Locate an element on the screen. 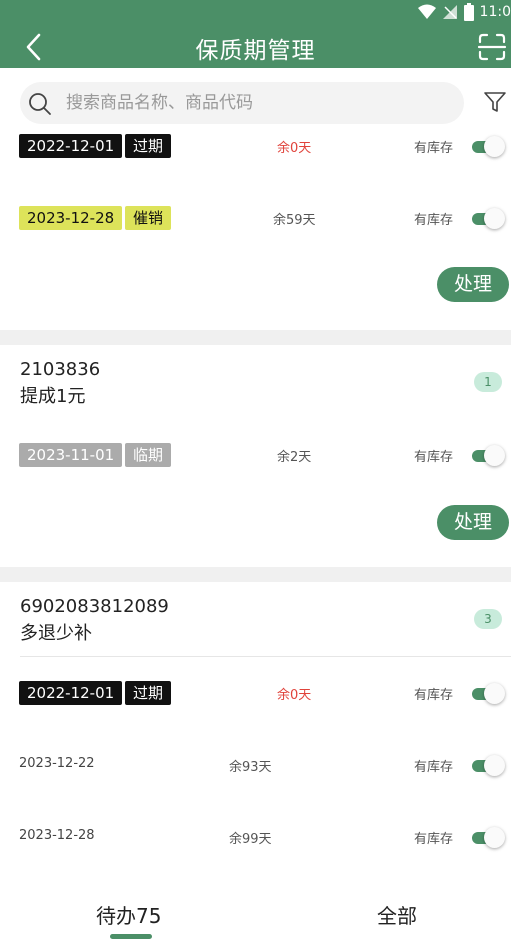 The width and height of the screenshot is (511, 941). divider is located at coordinates (265, 656).